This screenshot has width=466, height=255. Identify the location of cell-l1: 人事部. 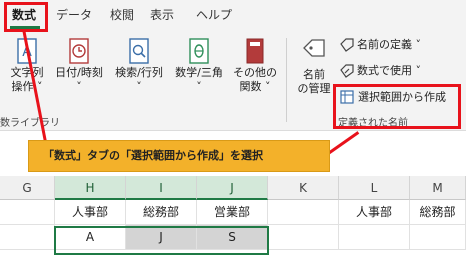
(374, 212).